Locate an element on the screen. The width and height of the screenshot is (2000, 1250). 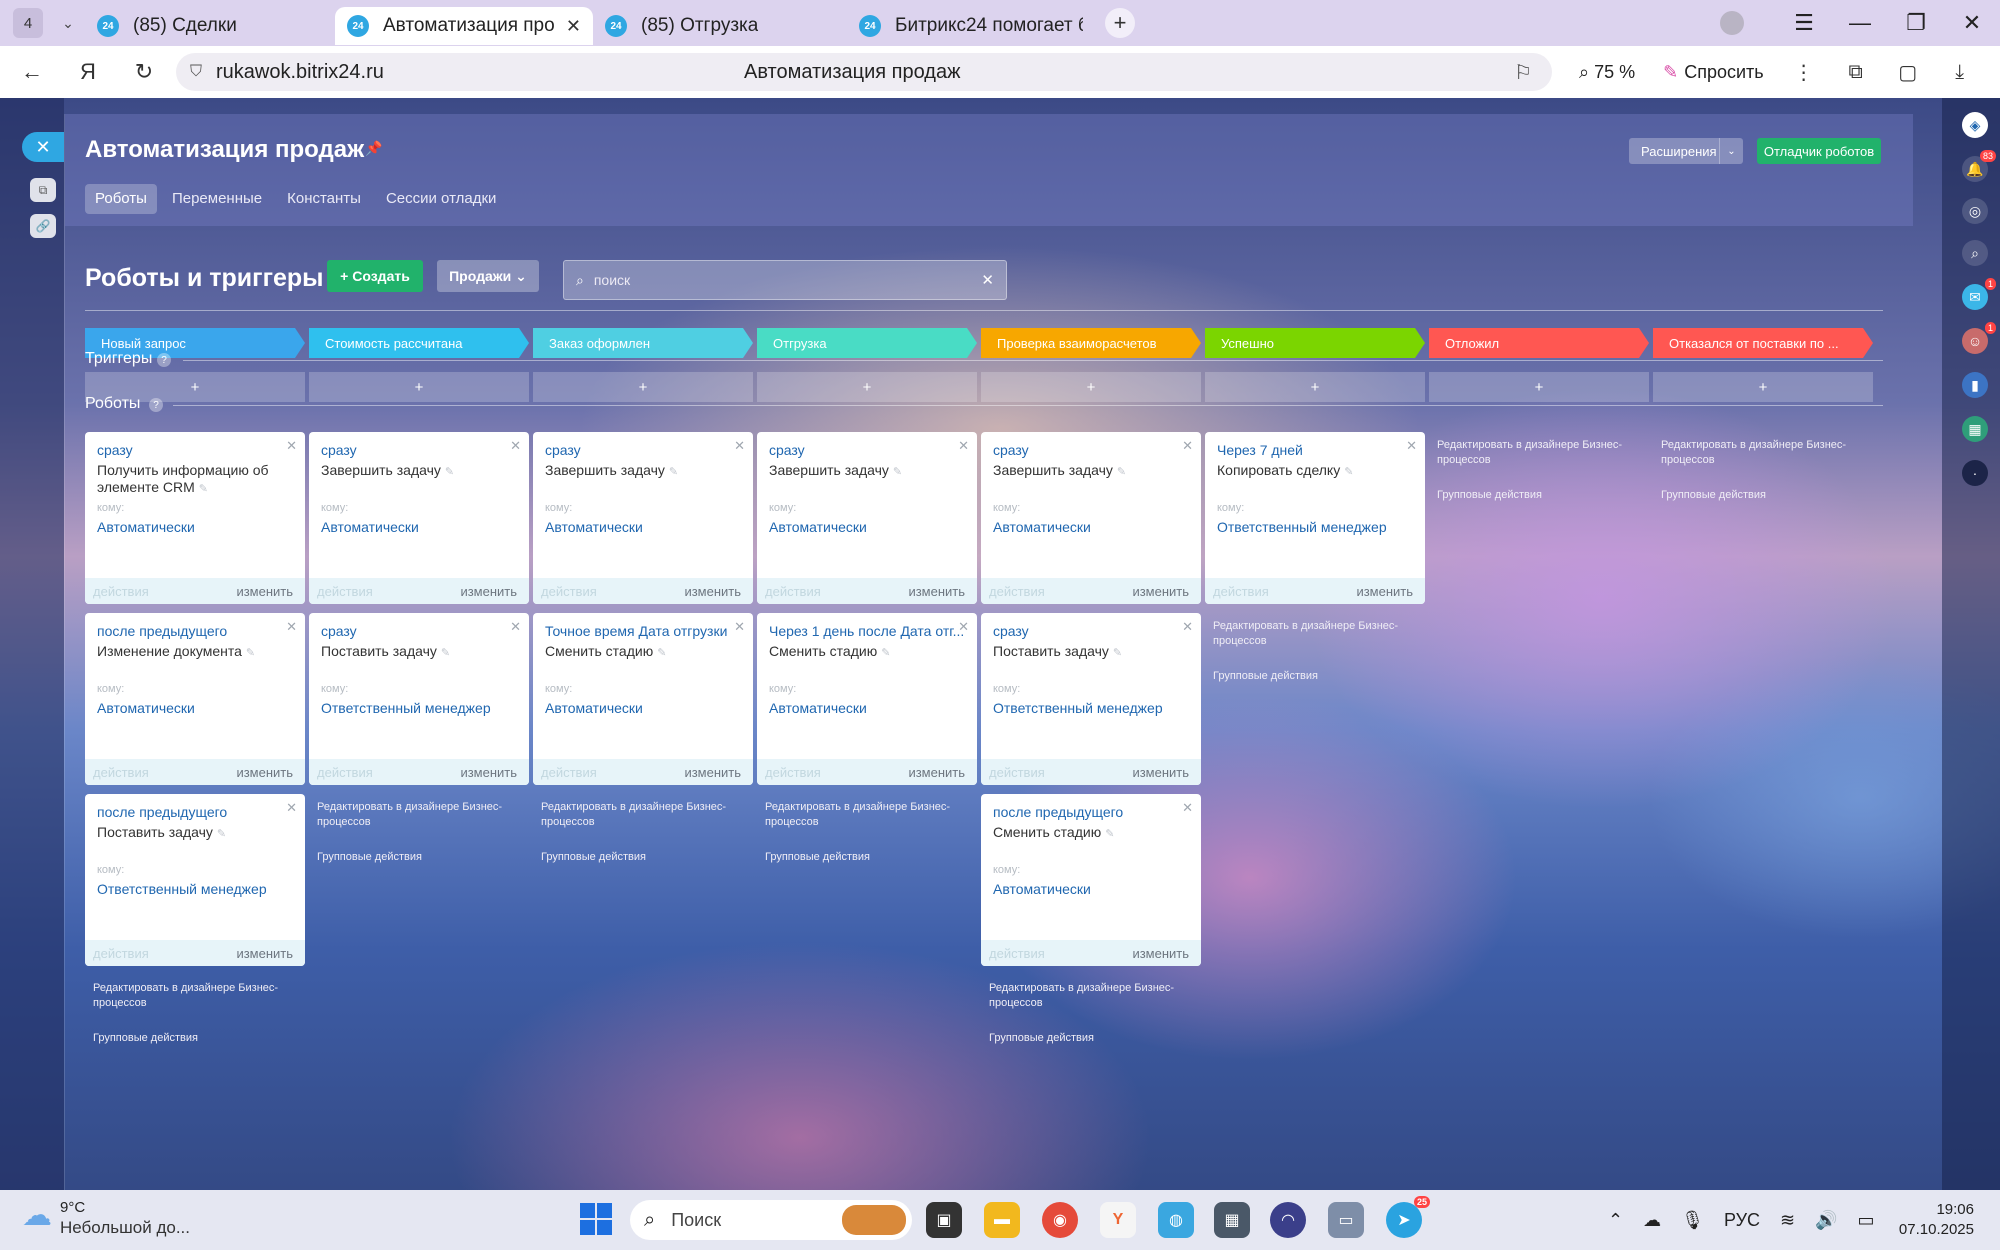
chevron-up-icon: ⌃ is located at coordinates (1615, 1220).